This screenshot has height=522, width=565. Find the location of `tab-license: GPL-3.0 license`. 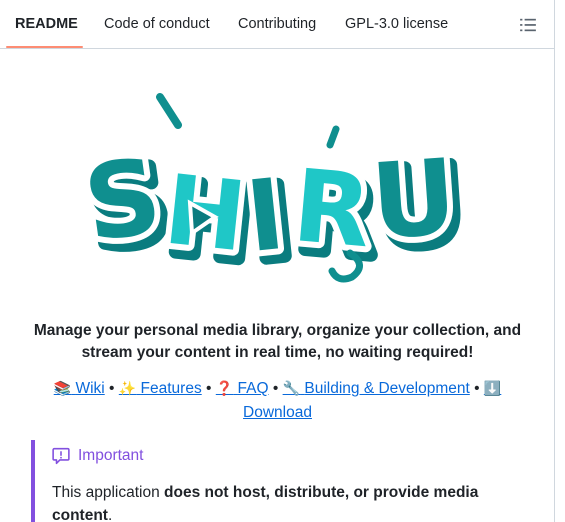

tab-license: GPL-3.0 license is located at coordinates (396, 24).